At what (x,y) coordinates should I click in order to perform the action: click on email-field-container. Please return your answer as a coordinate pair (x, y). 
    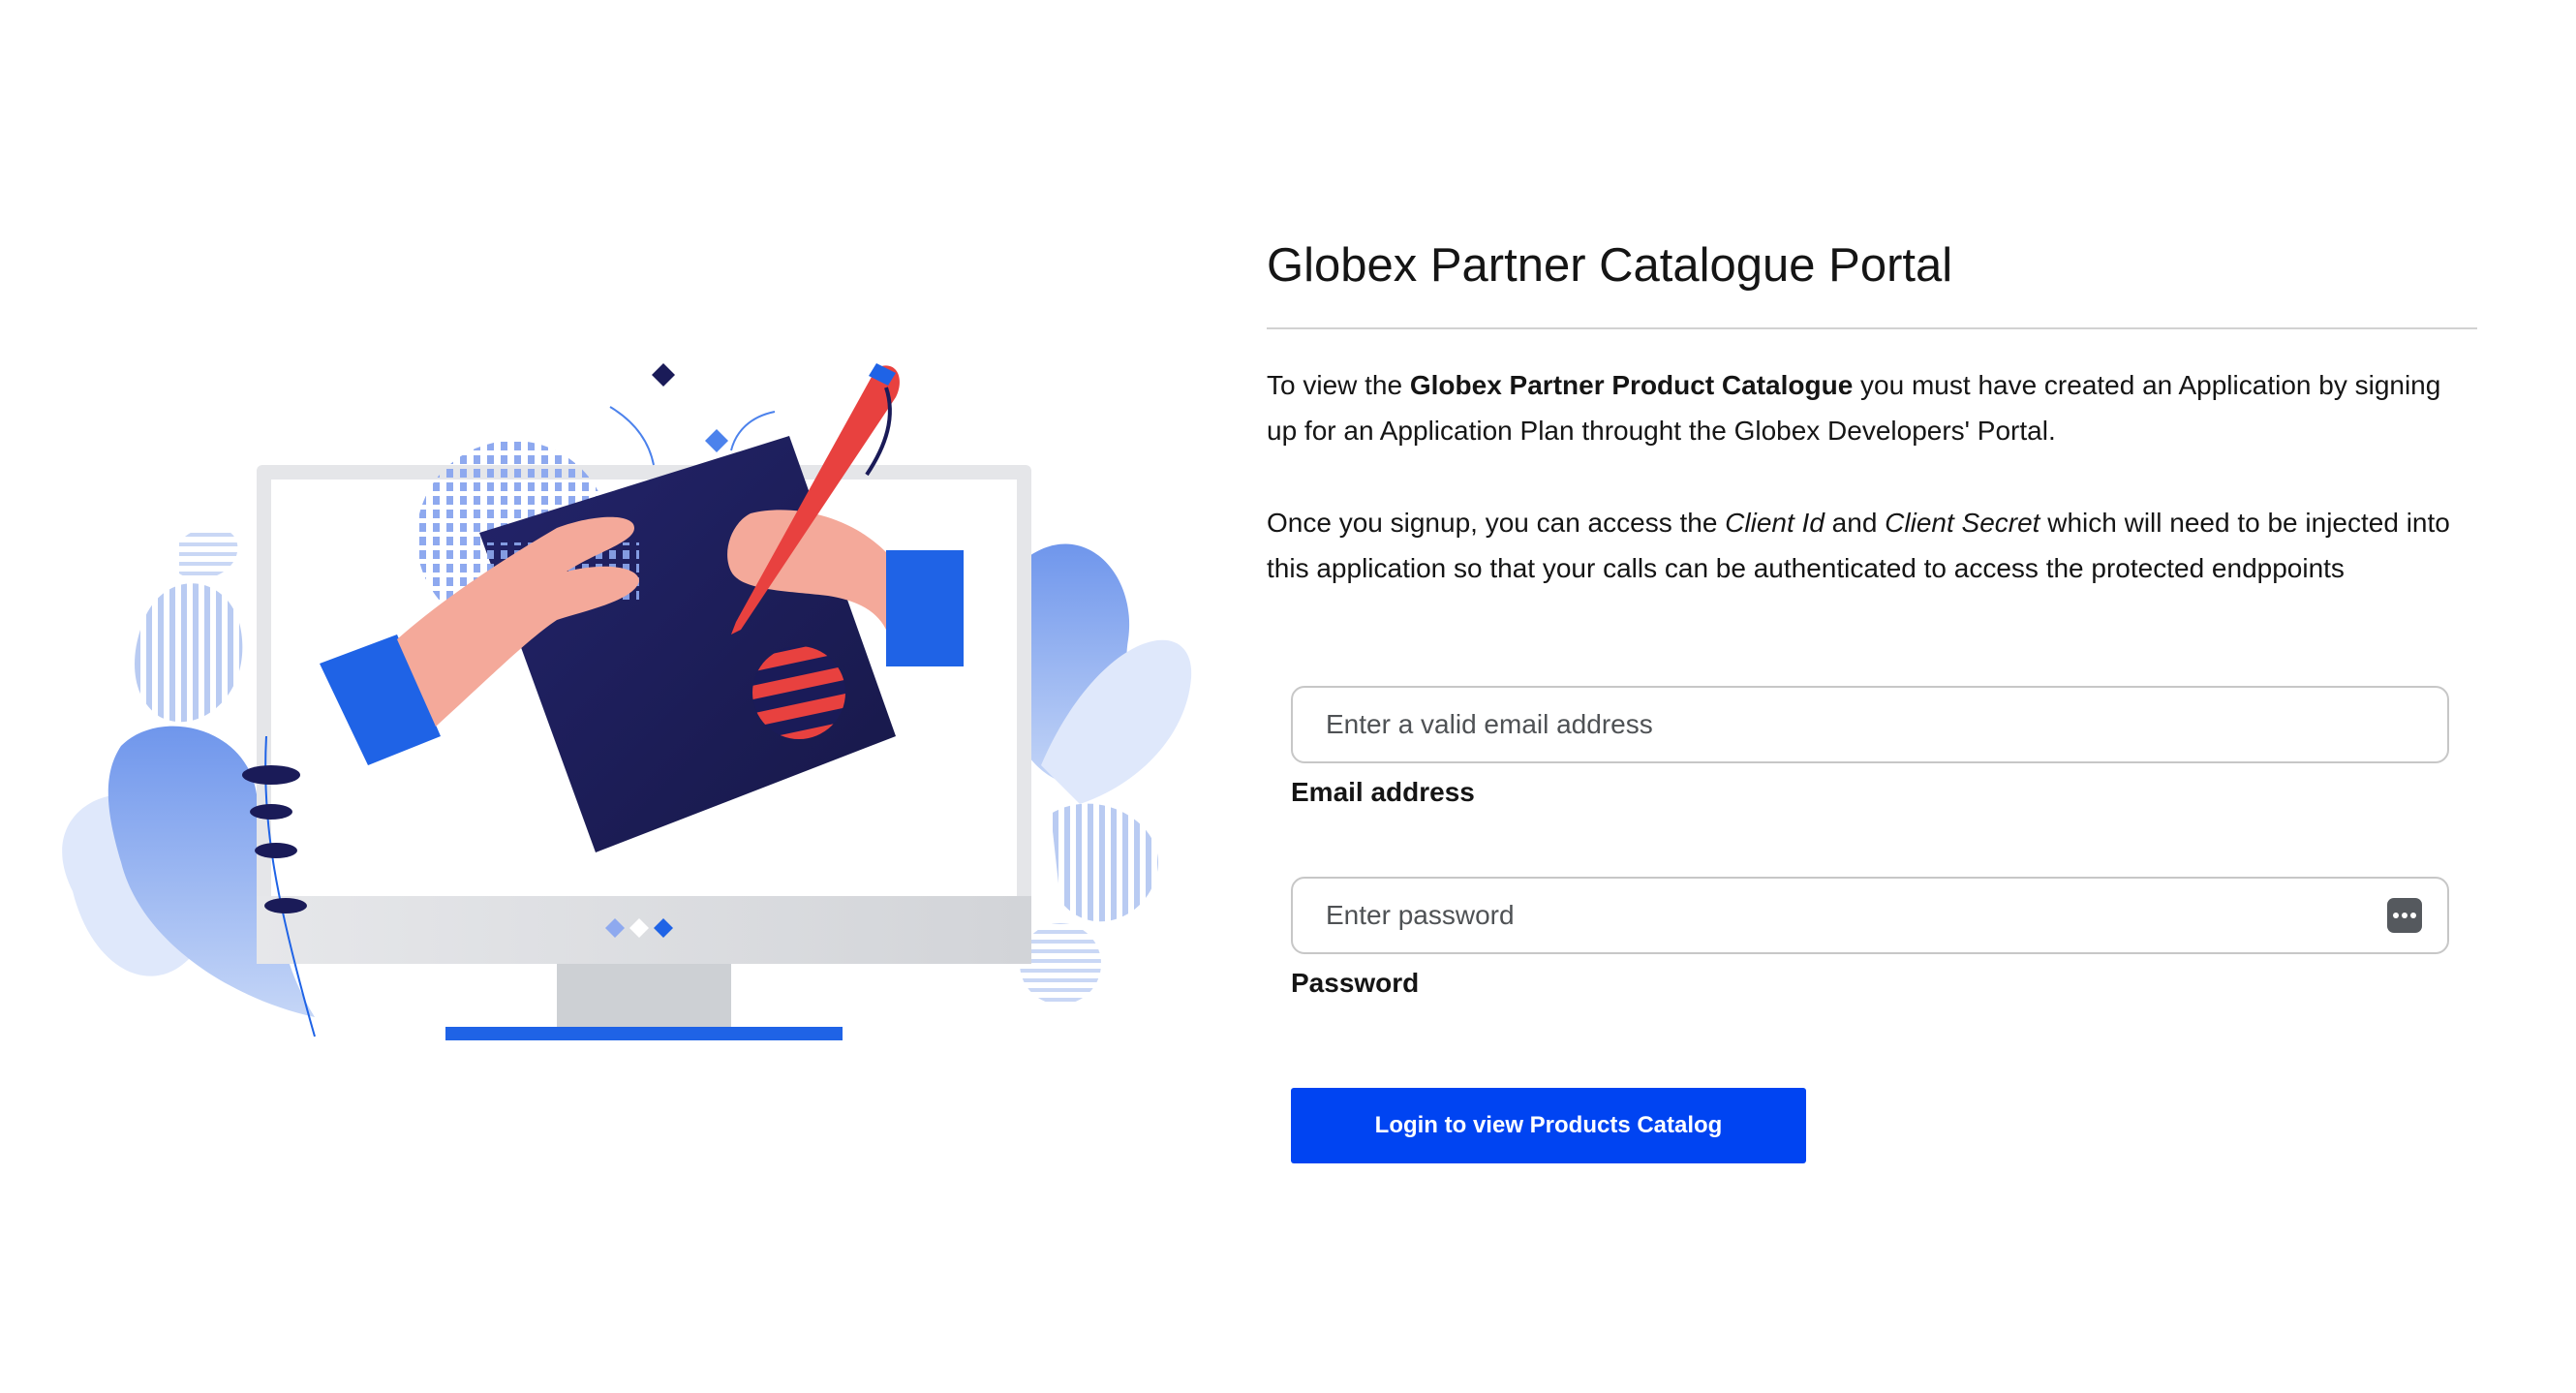
    Looking at the image, I should click on (1870, 724).